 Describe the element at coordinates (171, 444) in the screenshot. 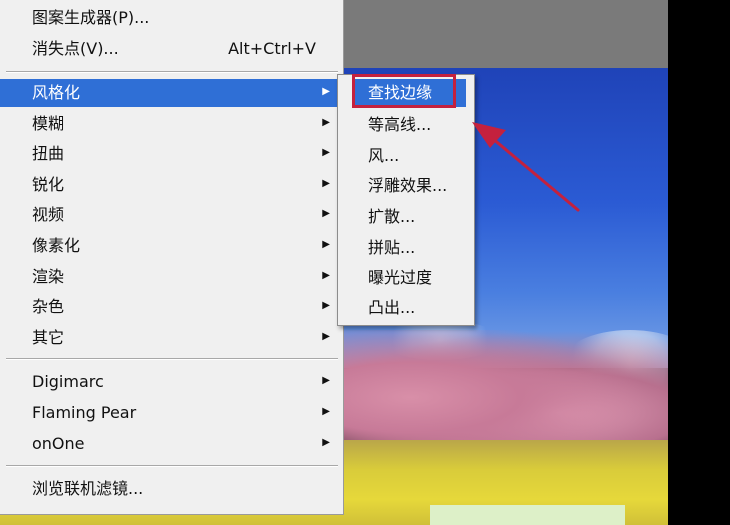

I see `menu-item-onone: onOne ▶` at that location.